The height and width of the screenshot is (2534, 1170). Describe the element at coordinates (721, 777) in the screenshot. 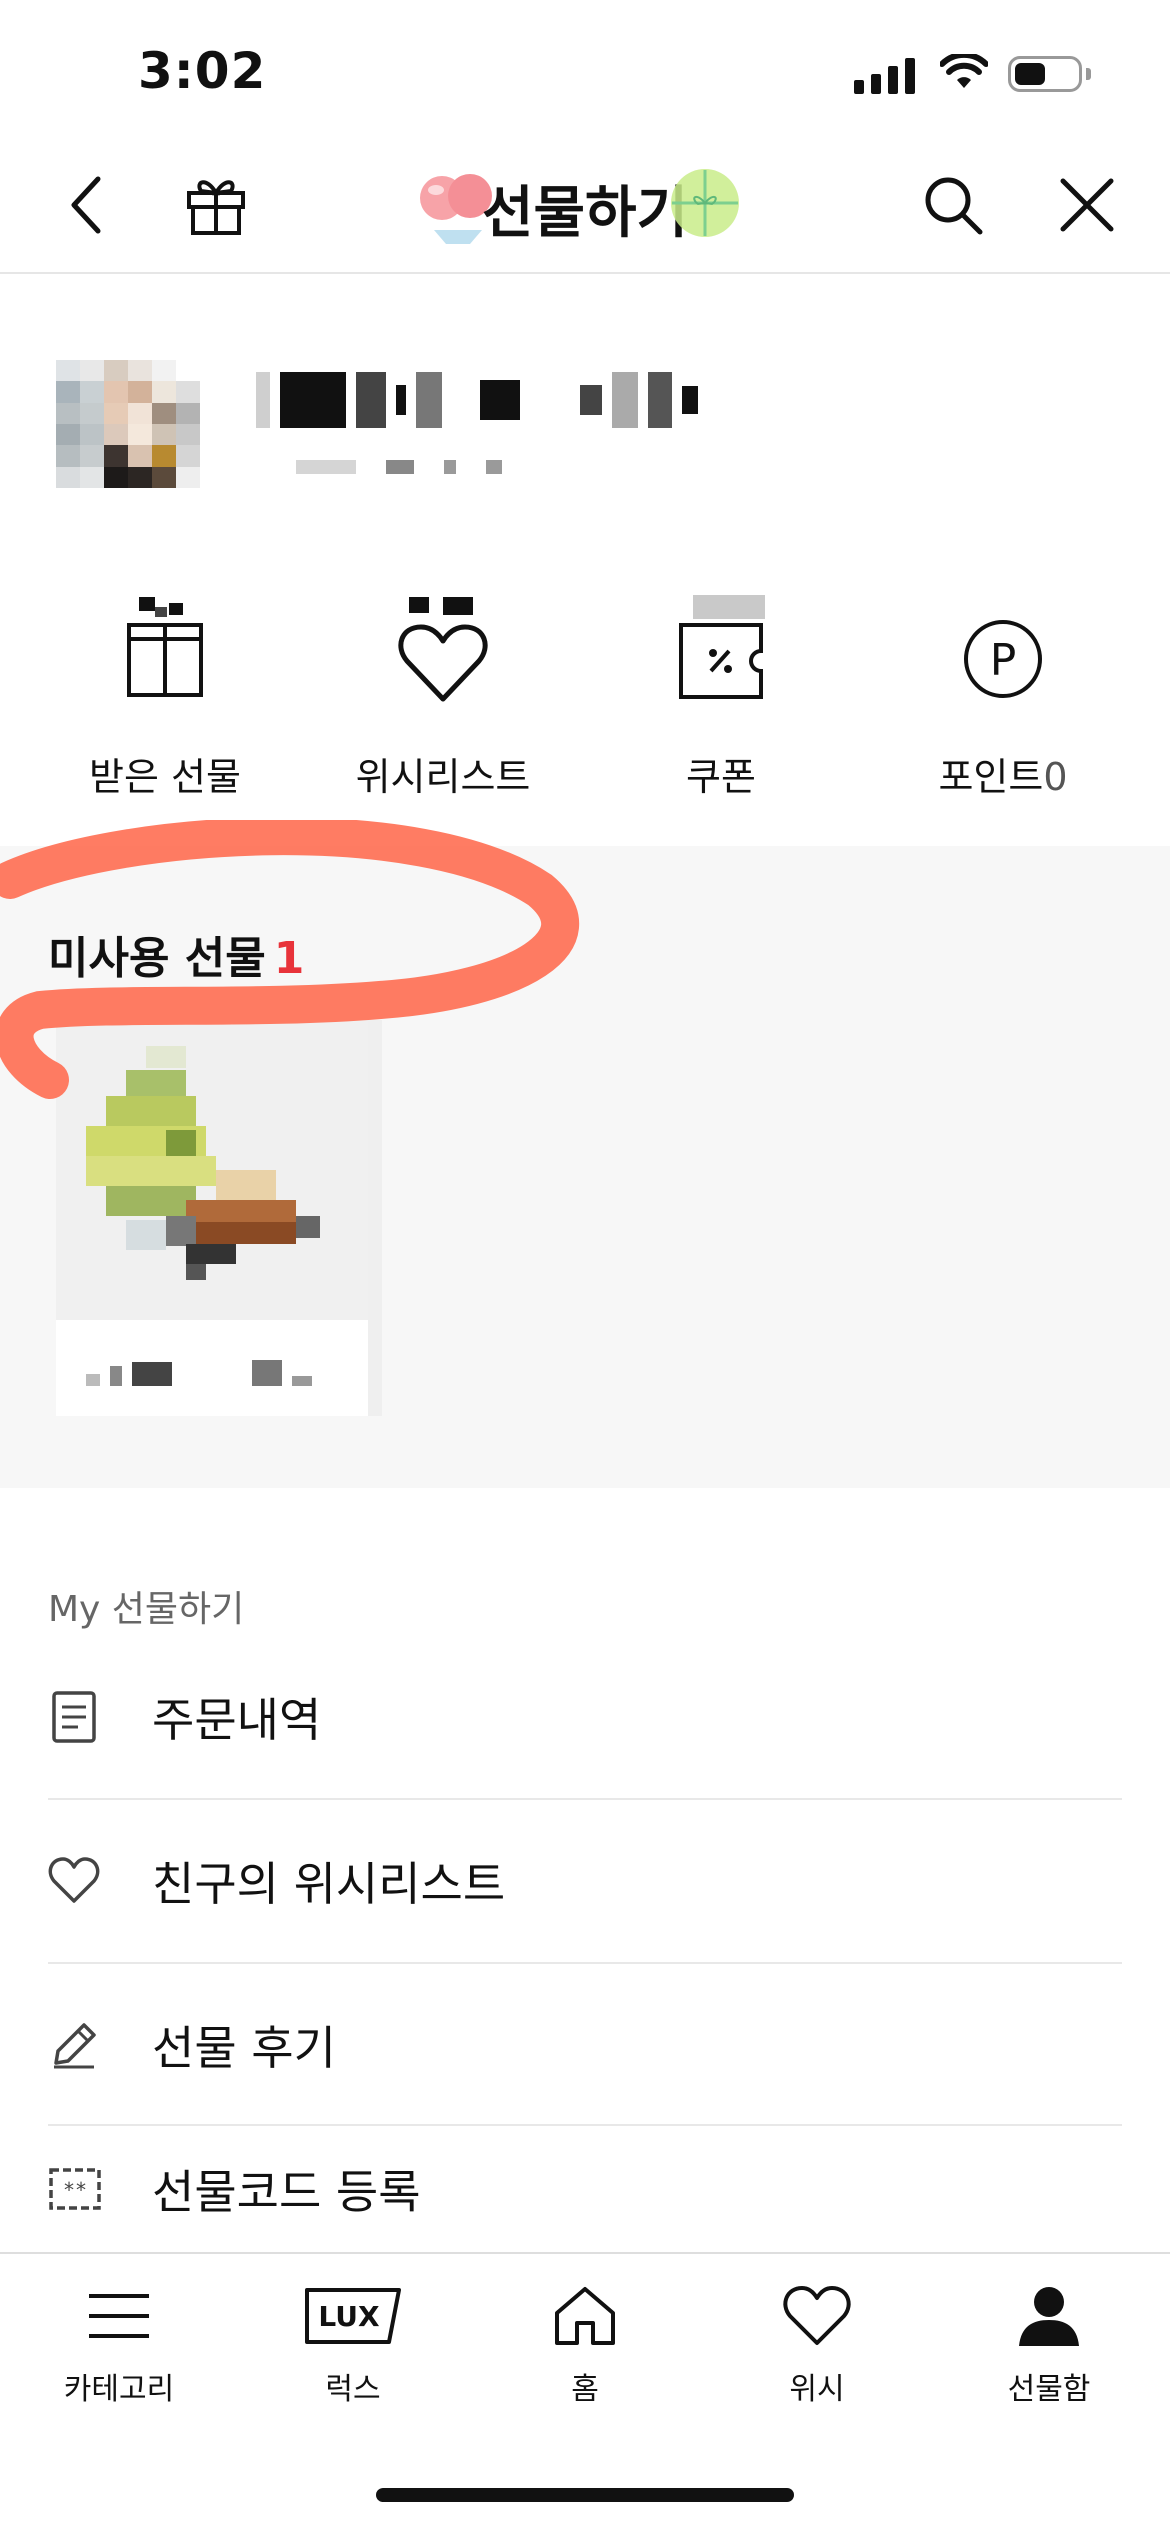

I see `coupon-label: 쿠폰` at that location.